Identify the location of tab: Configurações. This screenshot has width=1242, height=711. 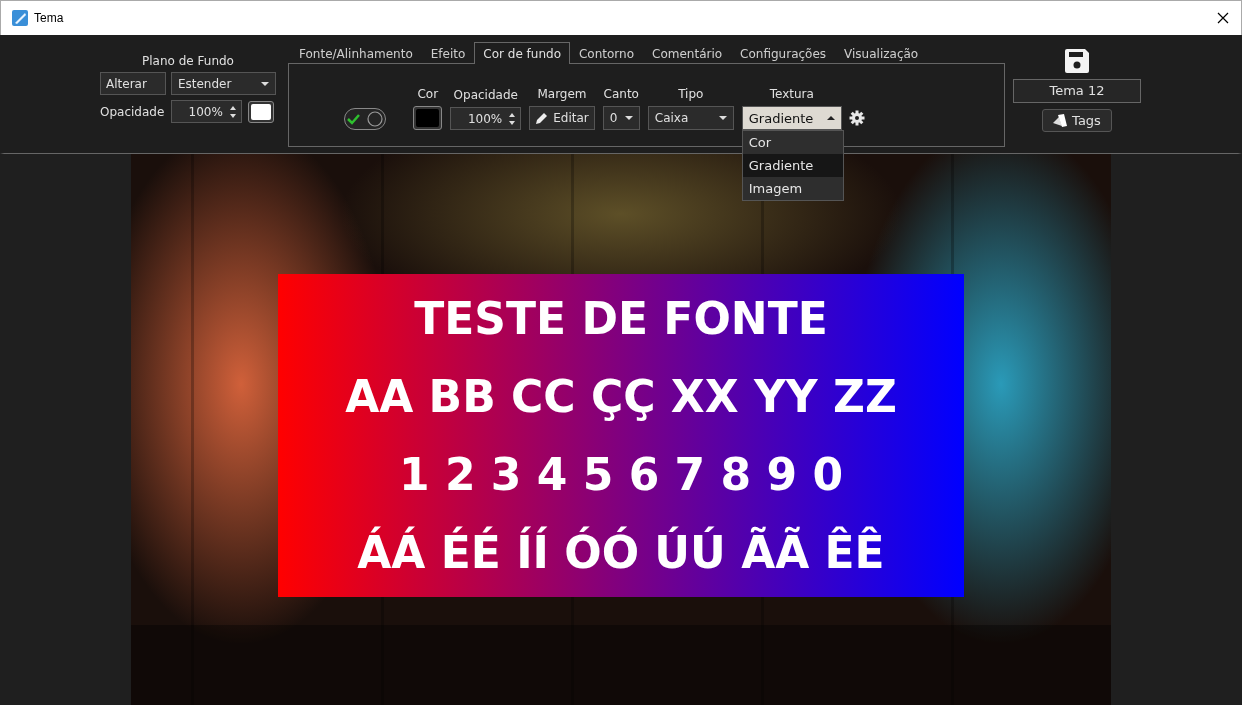
(783, 53).